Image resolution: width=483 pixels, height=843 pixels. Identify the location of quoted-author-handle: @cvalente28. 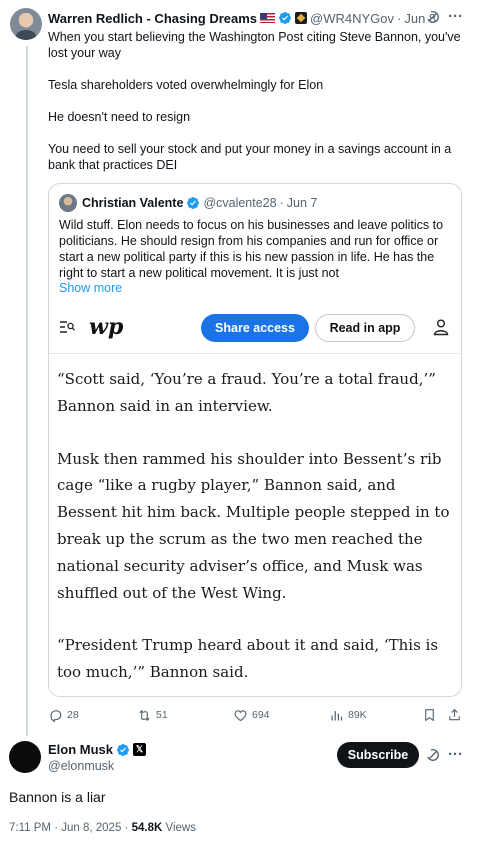
(240, 203).